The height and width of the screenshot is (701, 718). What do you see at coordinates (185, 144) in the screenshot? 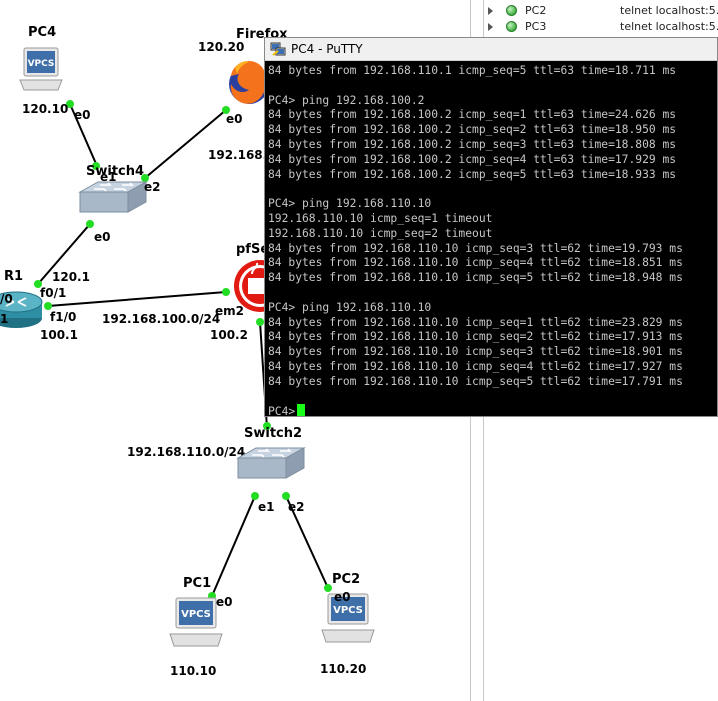
I see `link-firefox-switch4` at bounding box center [185, 144].